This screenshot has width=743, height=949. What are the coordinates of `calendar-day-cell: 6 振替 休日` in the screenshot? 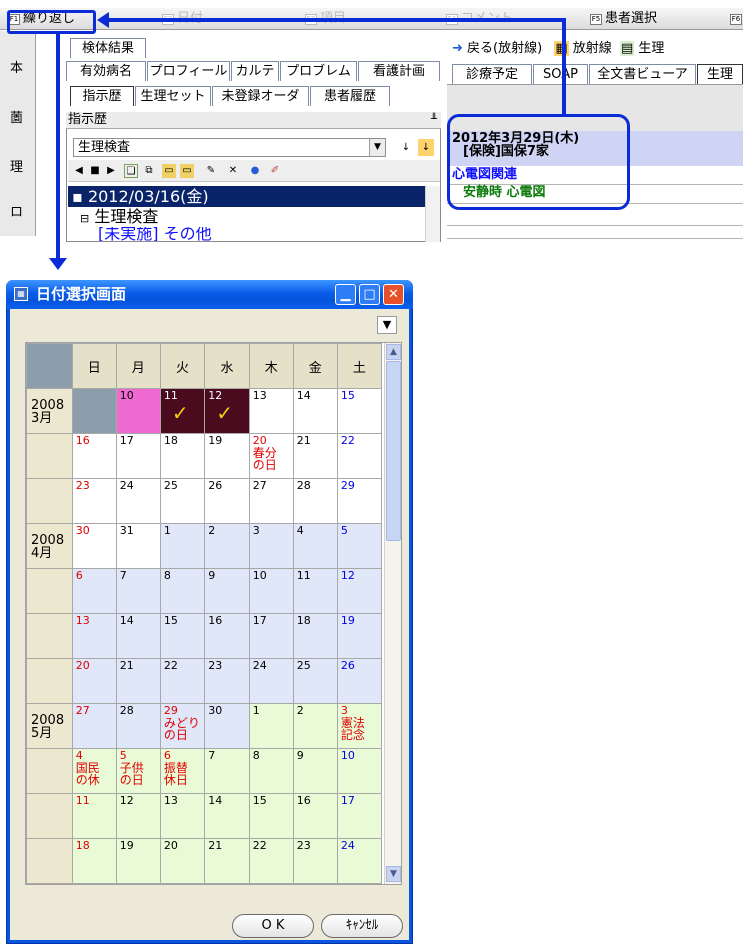 It's located at (182, 771).